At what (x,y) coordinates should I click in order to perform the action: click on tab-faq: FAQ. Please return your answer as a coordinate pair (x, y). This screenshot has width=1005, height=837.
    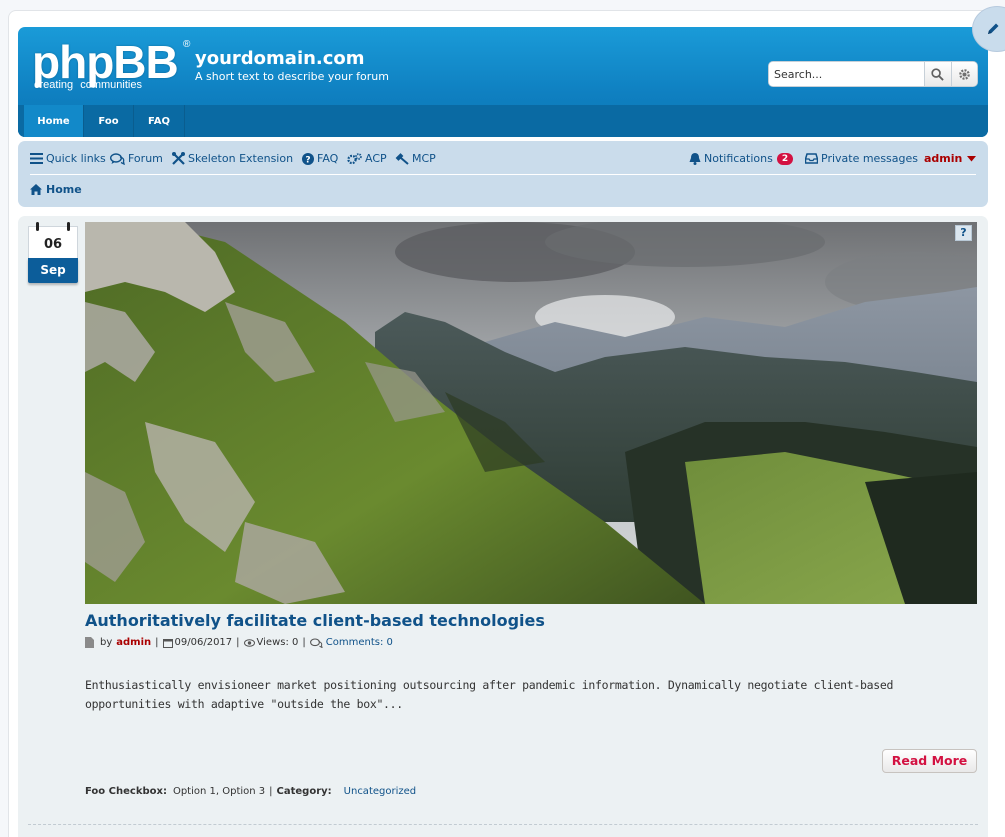
    Looking at the image, I should click on (159, 121).